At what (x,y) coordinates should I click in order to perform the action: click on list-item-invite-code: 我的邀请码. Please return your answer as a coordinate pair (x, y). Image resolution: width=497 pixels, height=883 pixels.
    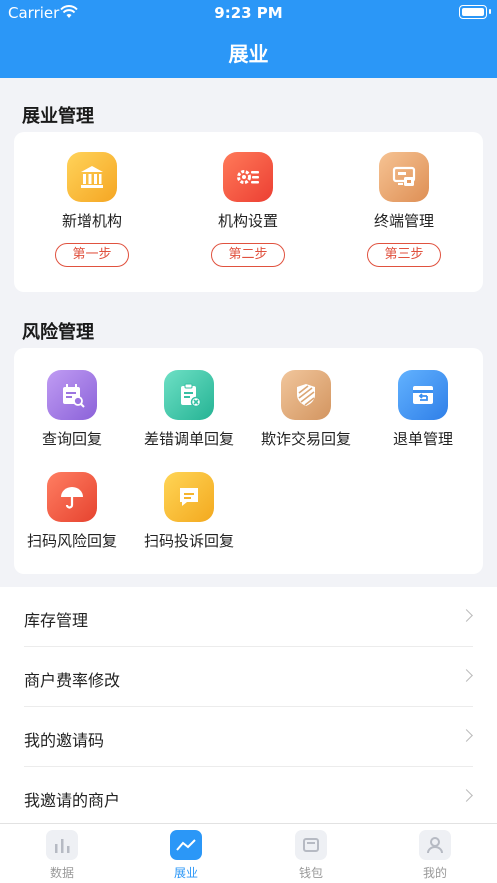
    Looking at the image, I should click on (248, 737).